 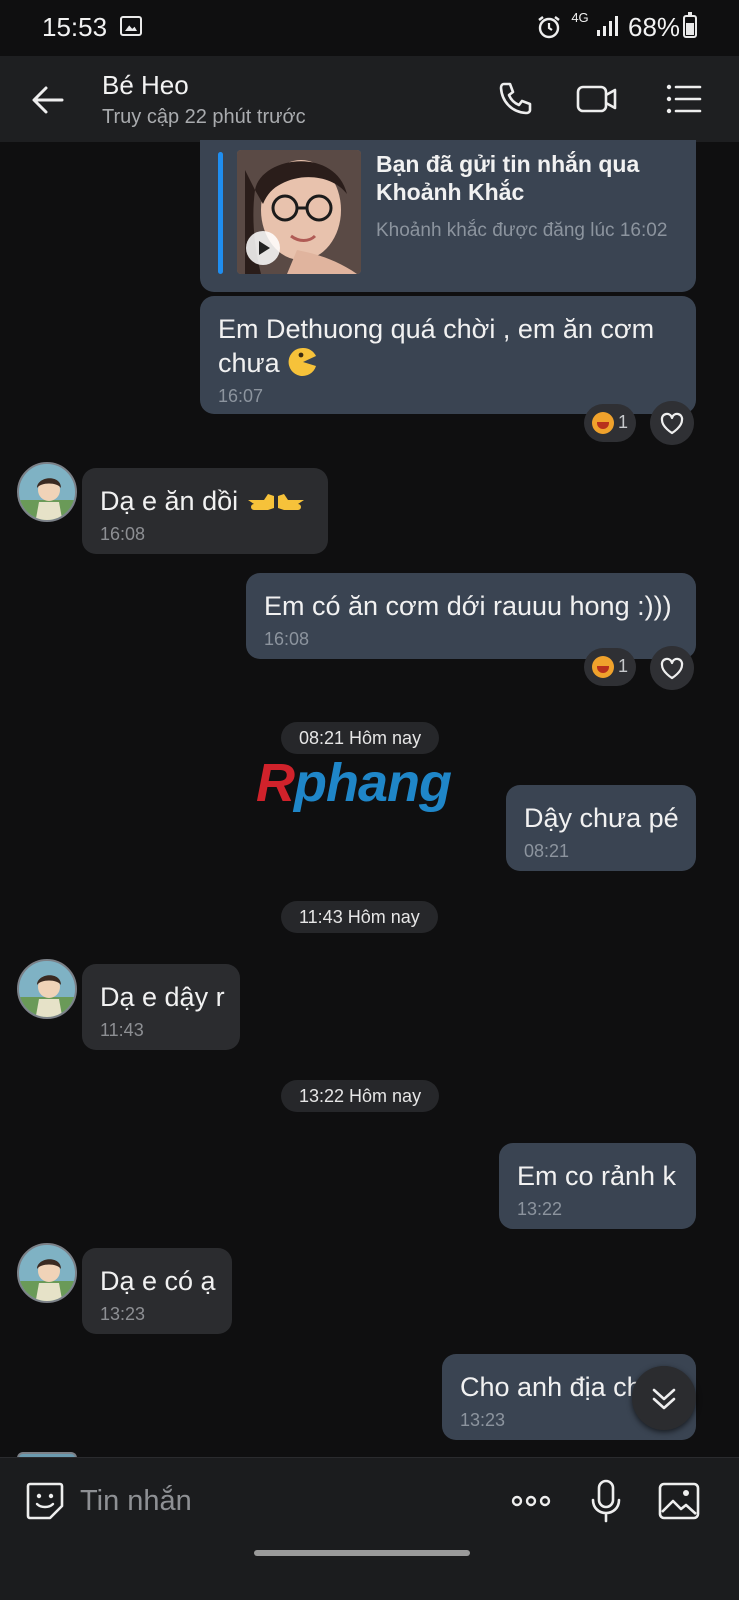 What do you see at coordinates (549, 27) in the screenshot?
I see `alarm-icon` at bounding box center [549, 27].